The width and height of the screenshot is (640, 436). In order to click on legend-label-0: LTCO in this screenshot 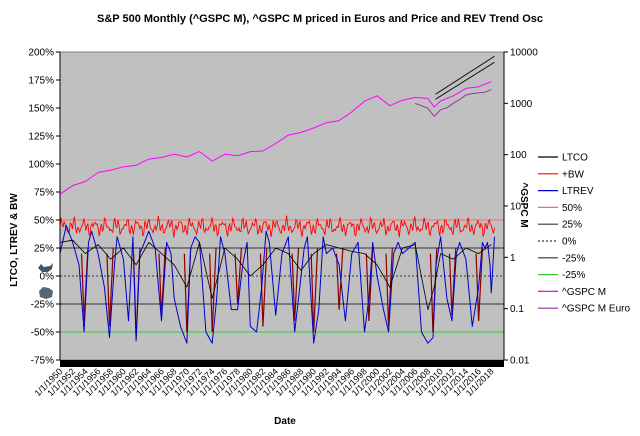, I will do `click(575, 158)`.